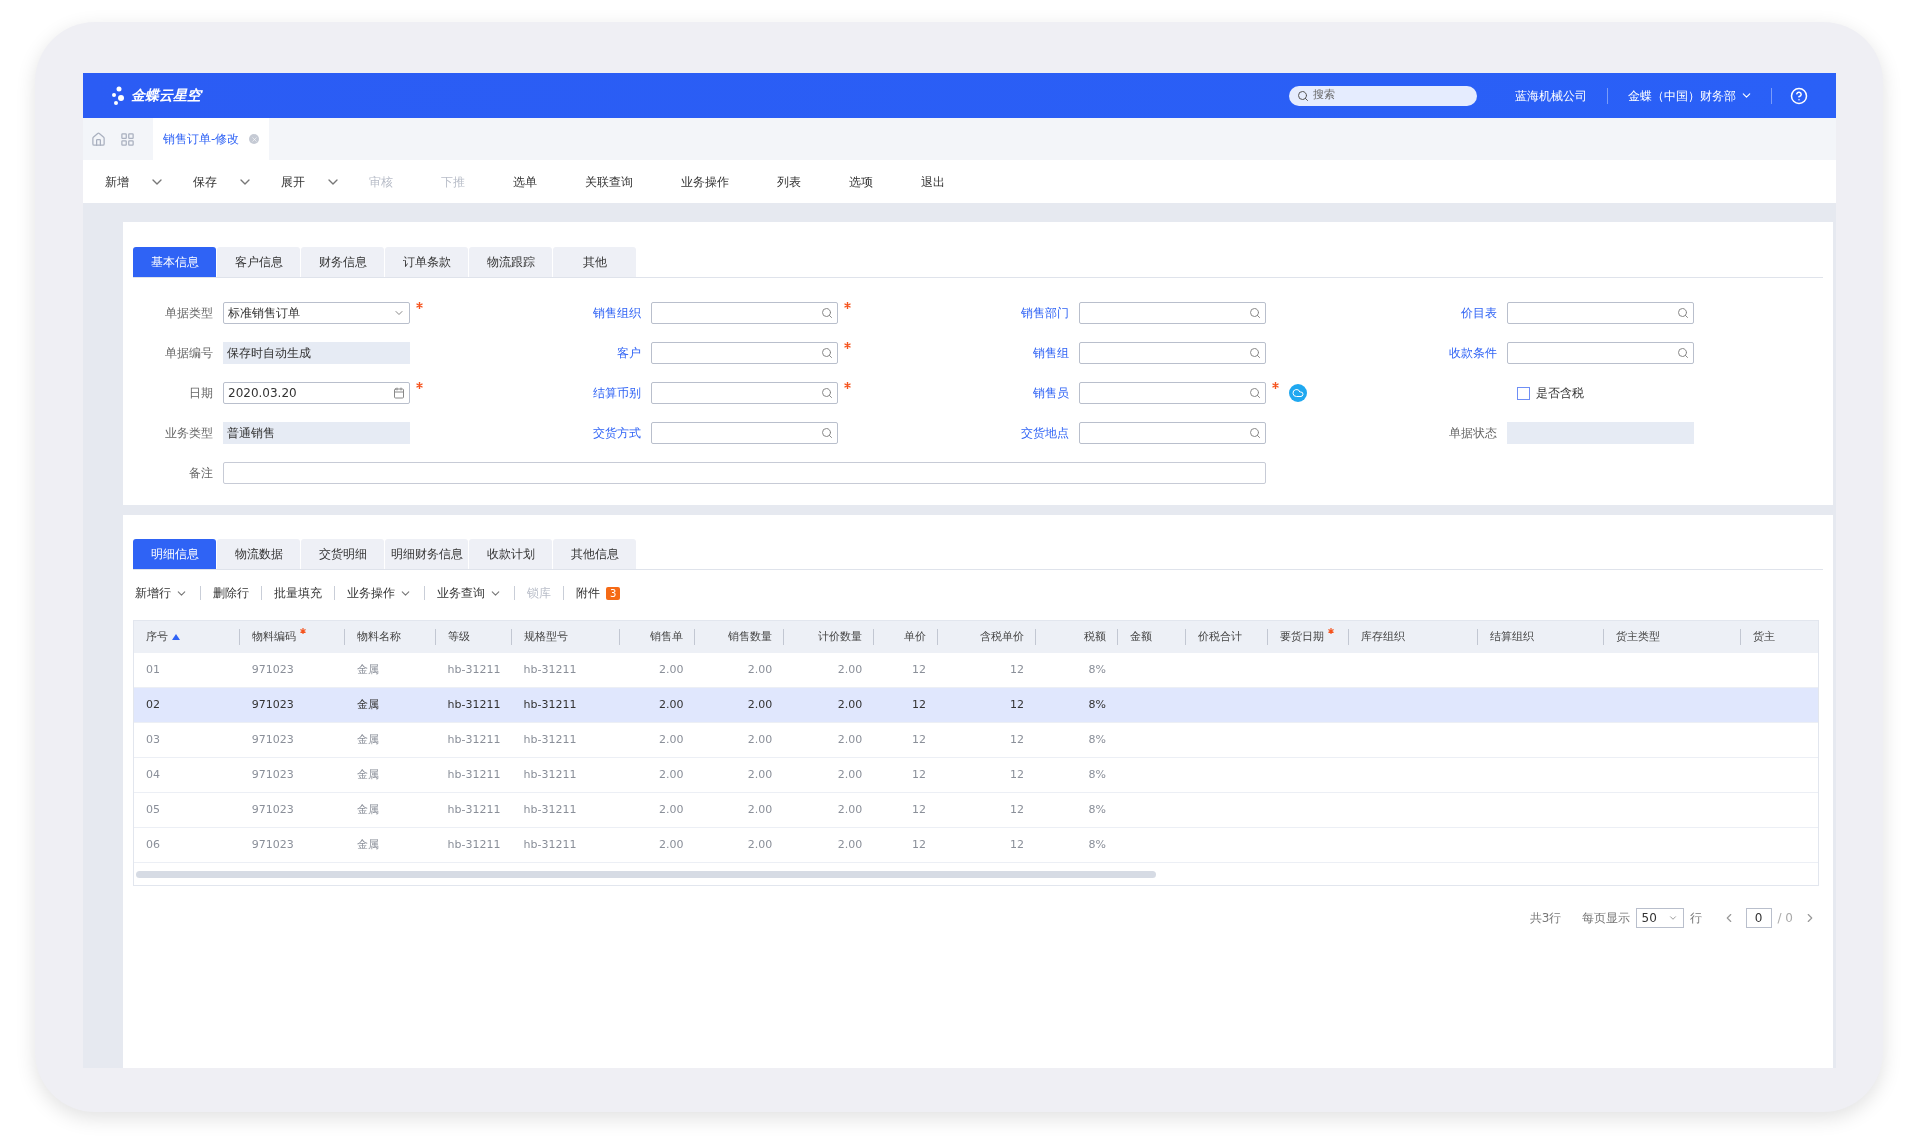 The height and width of the screenshot is (1147, 1918). Describe the element at coordinates (789, 181) in the screenshot. I see `toolbar-button: 列表` at that location.